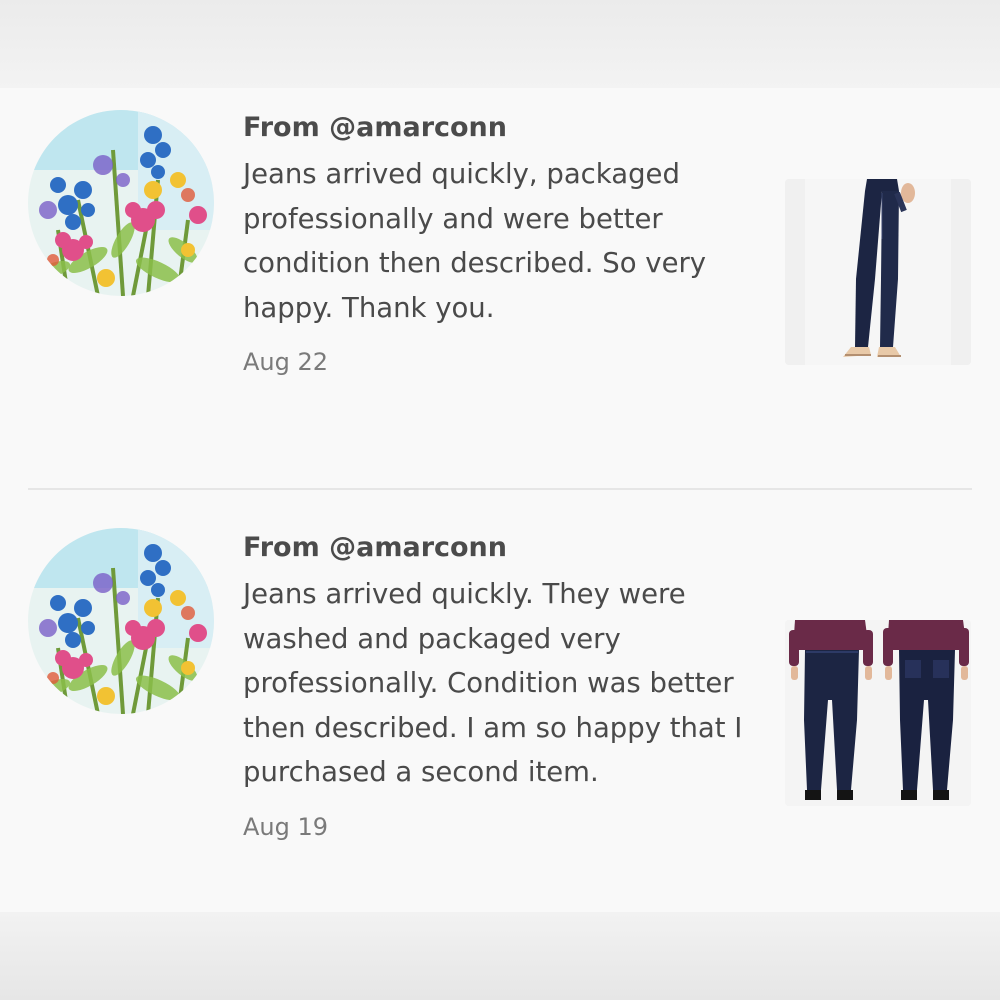 Image resolution: width=1000 pixels, height=1000 pixels. What do you see at coordinates (500, 956) in the screenshot?
I see `bottom-backdrop` at bounding box center [500, 956].